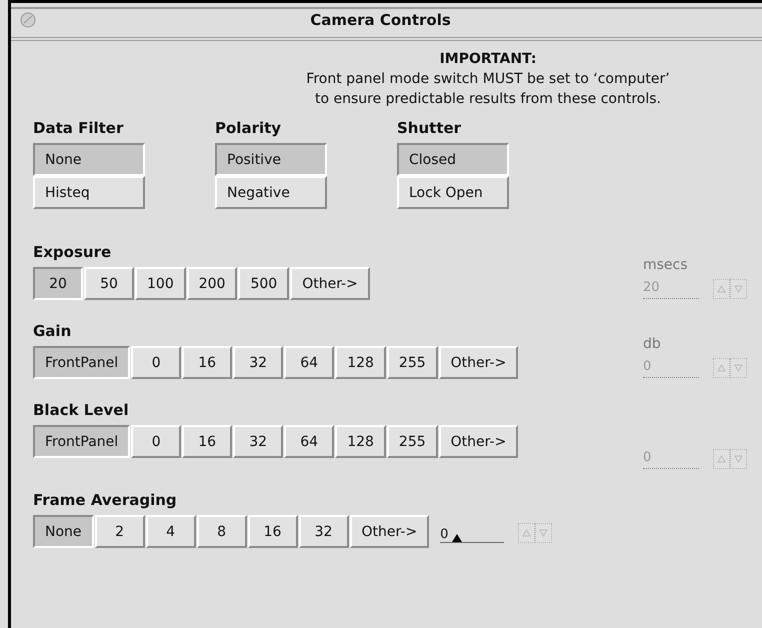  What do you see at coordinates (212, 283) in the screenshot?
I see `option-button: 200` at bounding box center [212, 283].